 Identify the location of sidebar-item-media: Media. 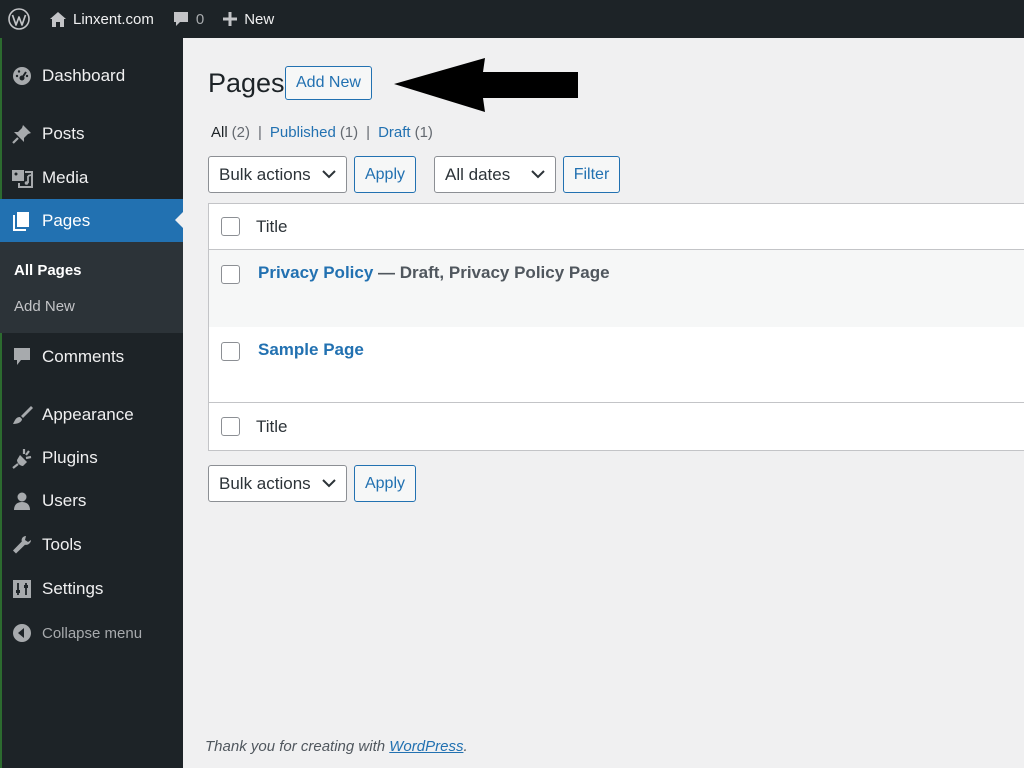
(91, 178).